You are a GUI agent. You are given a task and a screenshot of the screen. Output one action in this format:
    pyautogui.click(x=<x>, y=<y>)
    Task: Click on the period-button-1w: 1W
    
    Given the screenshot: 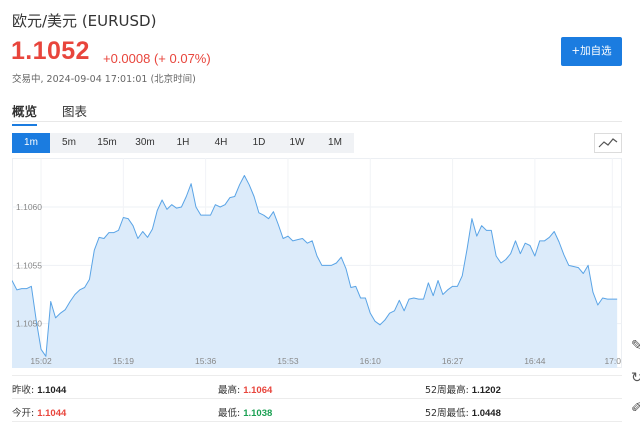 What is the action you would take?
    pyautogui.click(x=297, y=143)
    